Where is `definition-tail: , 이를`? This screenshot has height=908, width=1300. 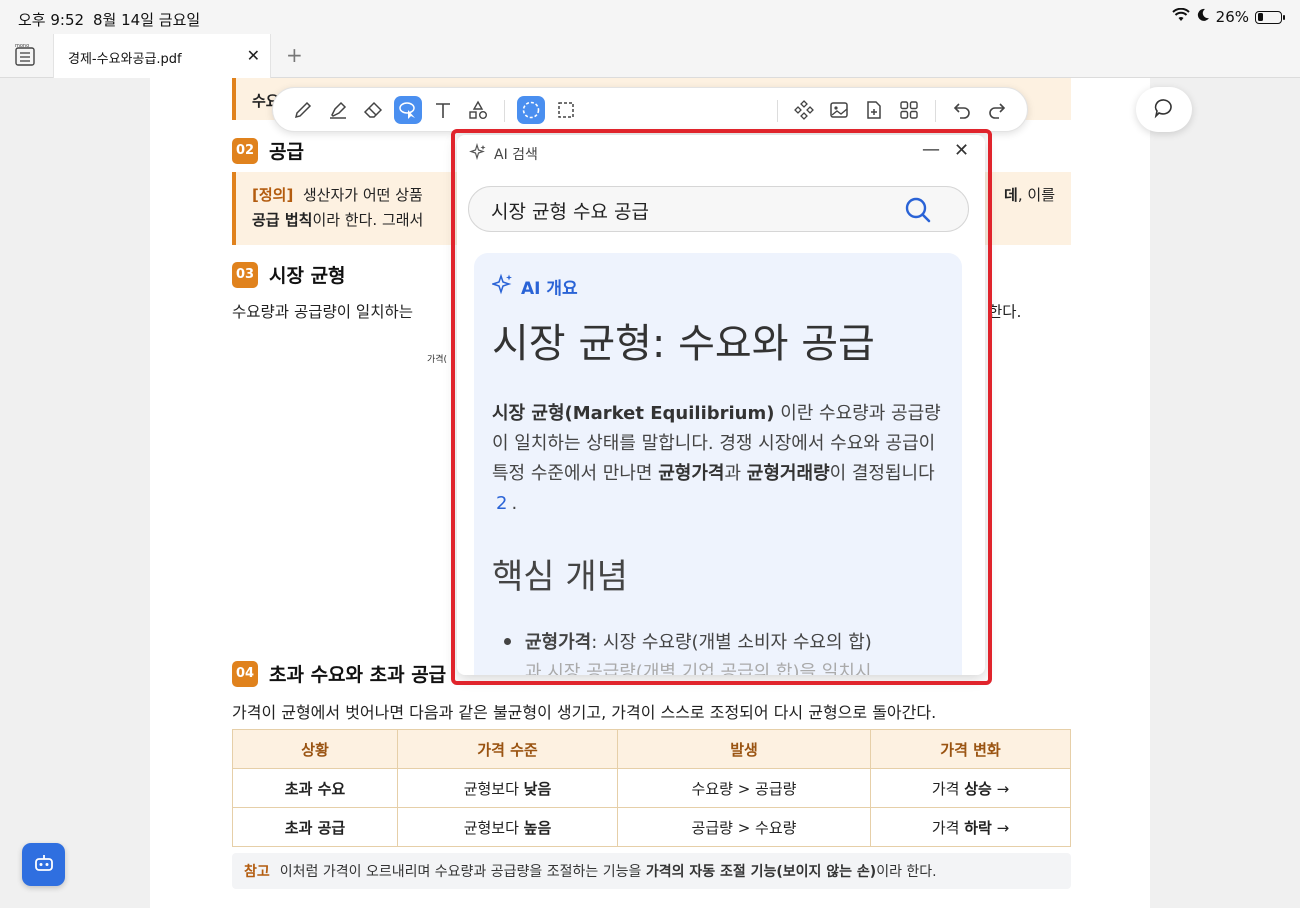 definition-tail: , 이를 is located at coordinates (1036, 195).